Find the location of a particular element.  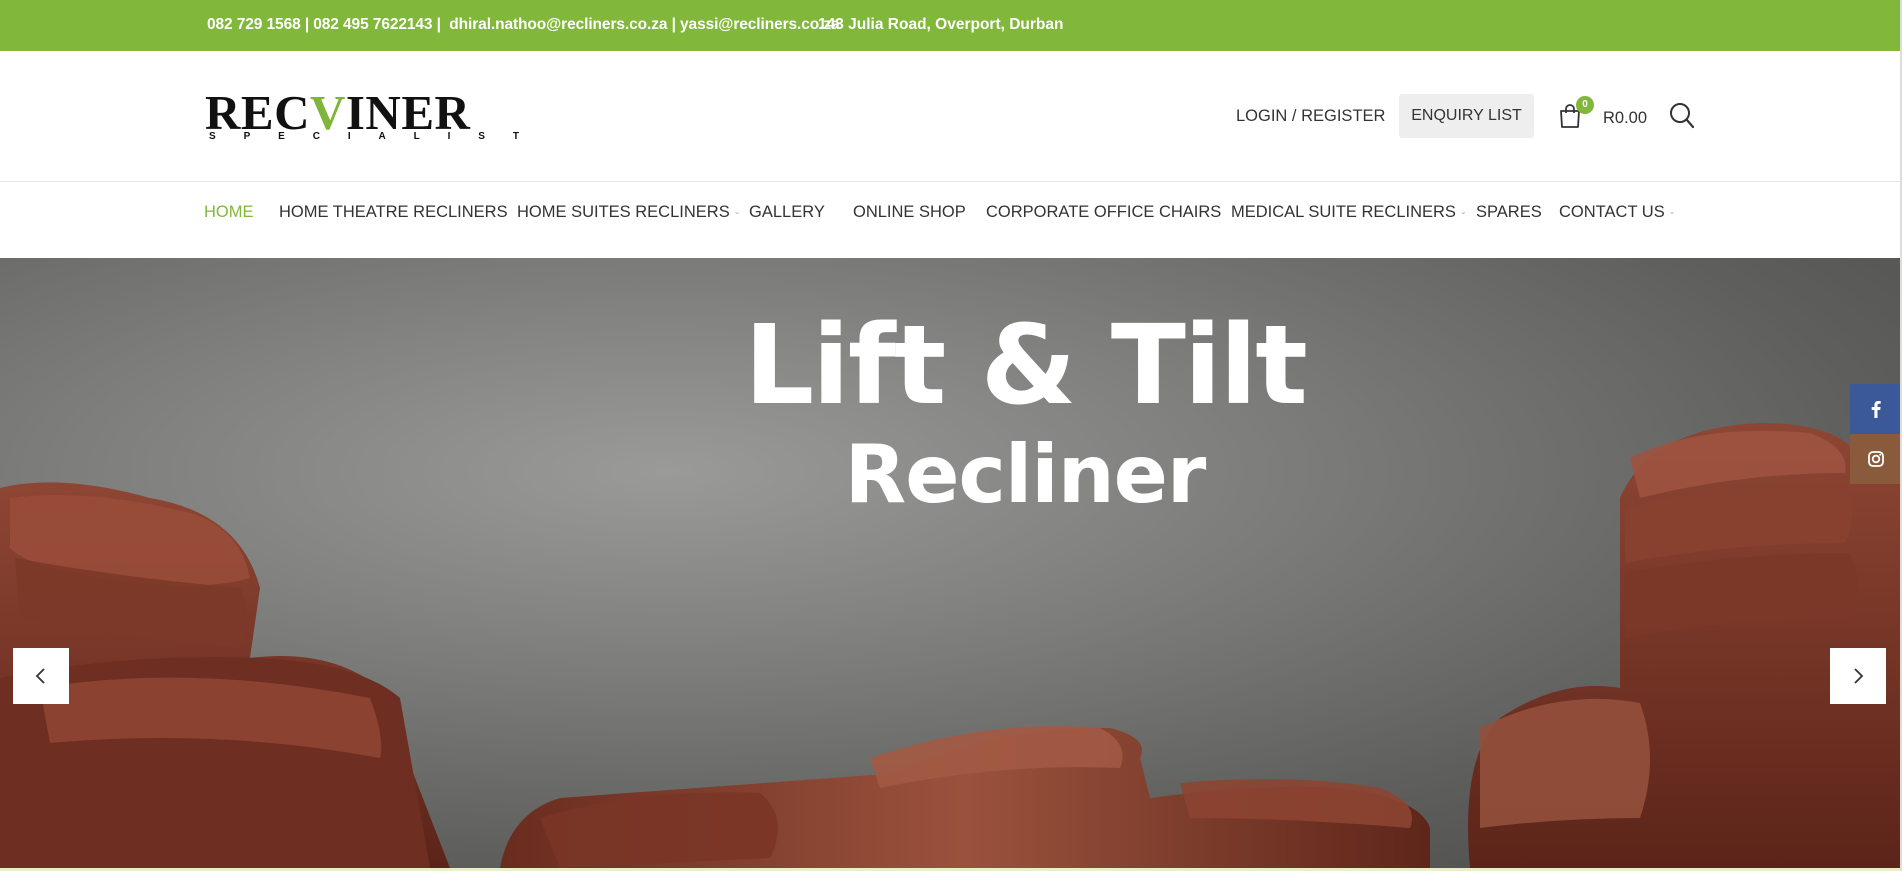

chevron-right-icon is located at coordinates (1859, 676).